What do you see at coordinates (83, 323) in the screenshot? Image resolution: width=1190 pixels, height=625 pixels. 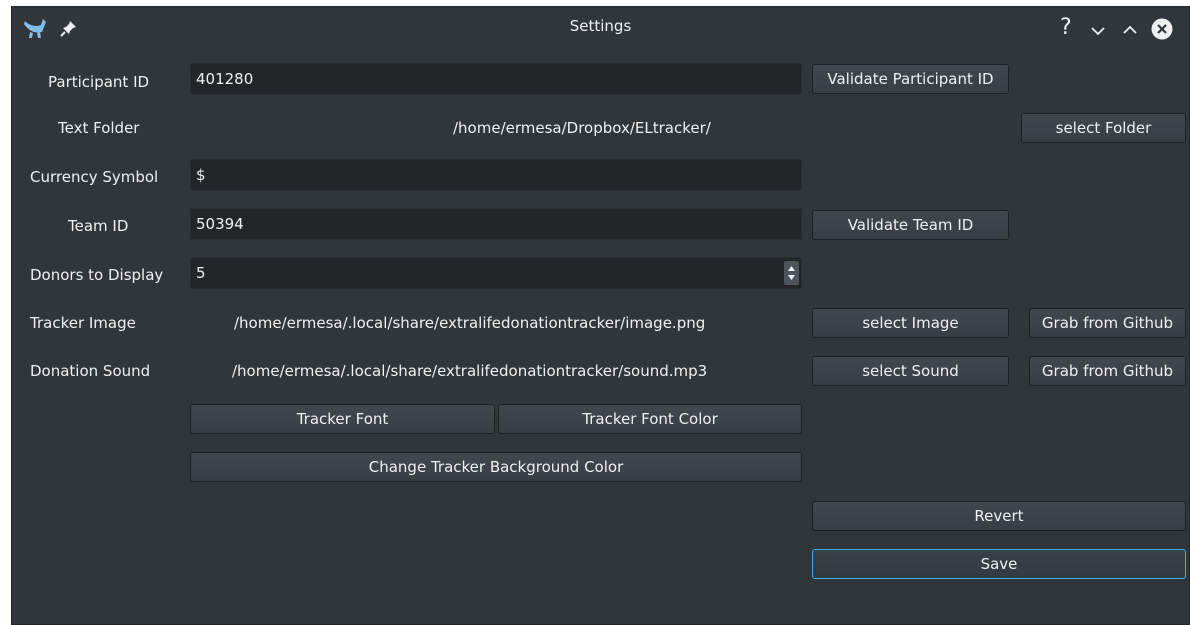 I see `tracker-image-label: Tracker Image` at bounding box center [83, 323].